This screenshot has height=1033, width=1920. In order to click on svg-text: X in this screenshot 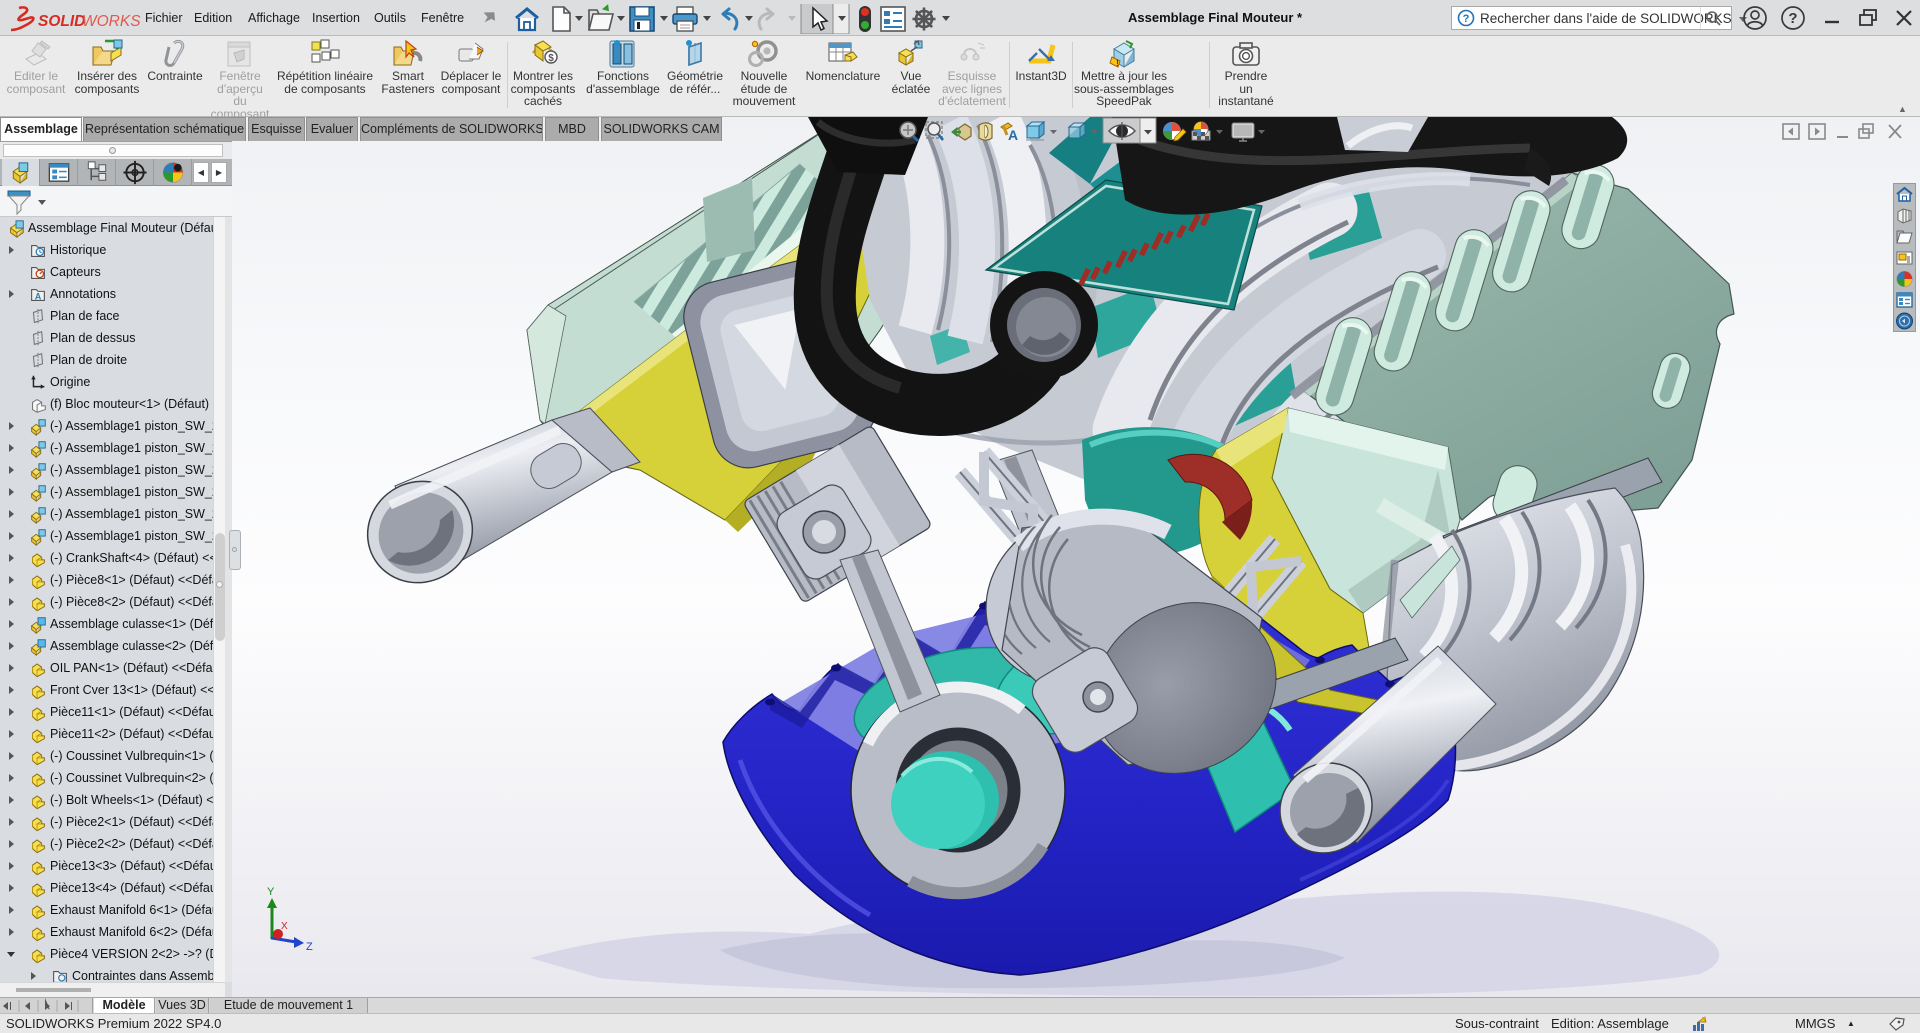, I will do `click(284, 926)`.